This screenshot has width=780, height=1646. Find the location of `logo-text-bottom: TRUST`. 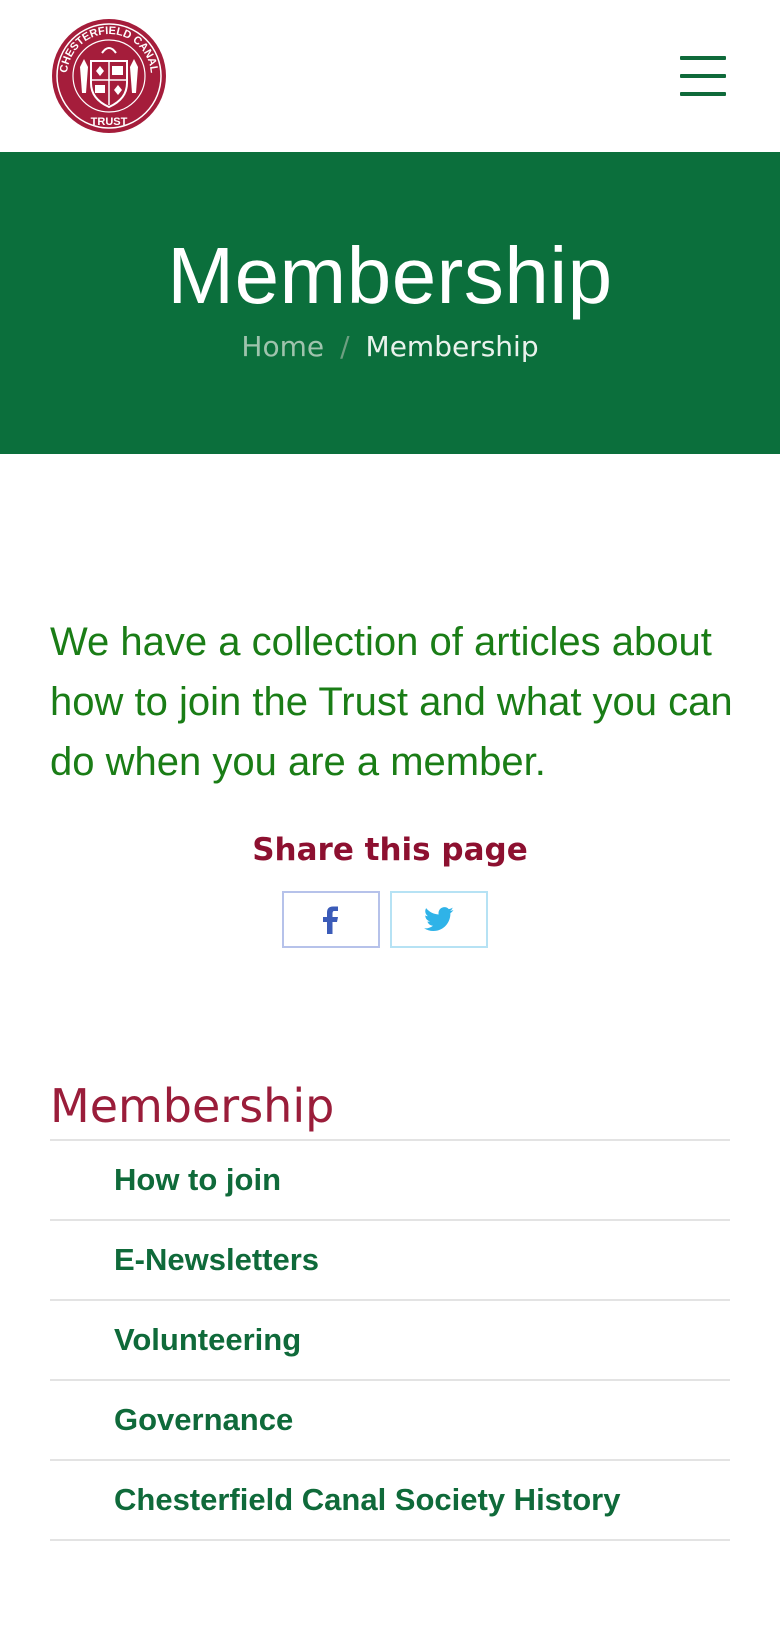

logo-text-bottom: TRUST is located at coordinates (109, 122).